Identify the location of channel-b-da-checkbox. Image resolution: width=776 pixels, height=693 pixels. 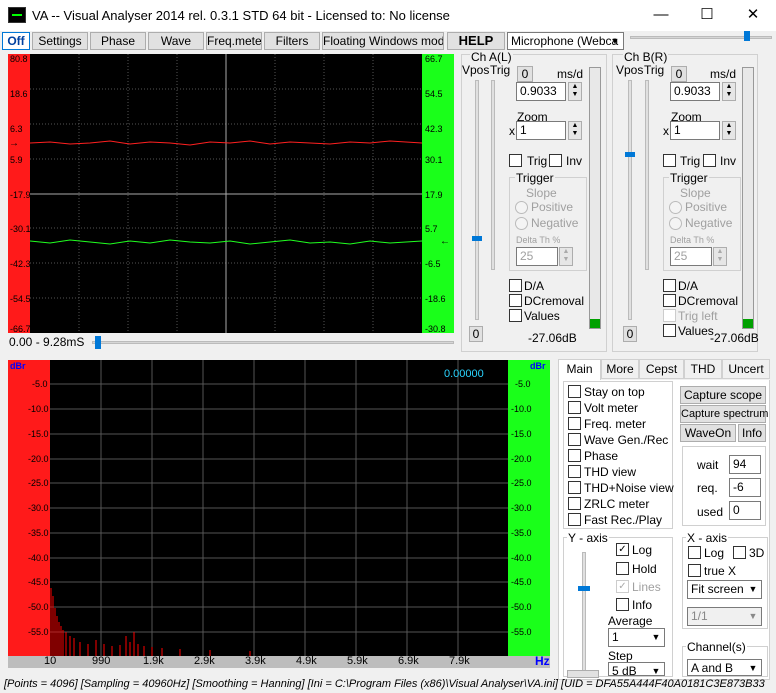
(669, 285).